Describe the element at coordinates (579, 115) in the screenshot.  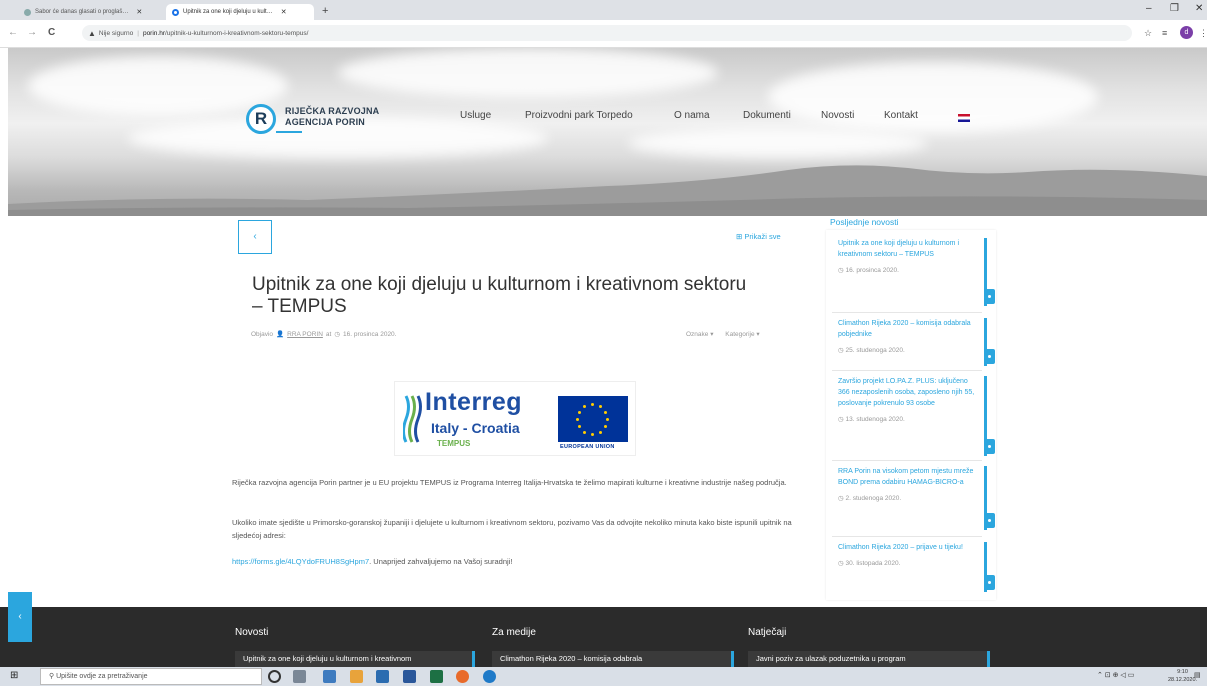
I see `nav-link-proizvodni-park: Proizvodni park Torpedo` at that location.